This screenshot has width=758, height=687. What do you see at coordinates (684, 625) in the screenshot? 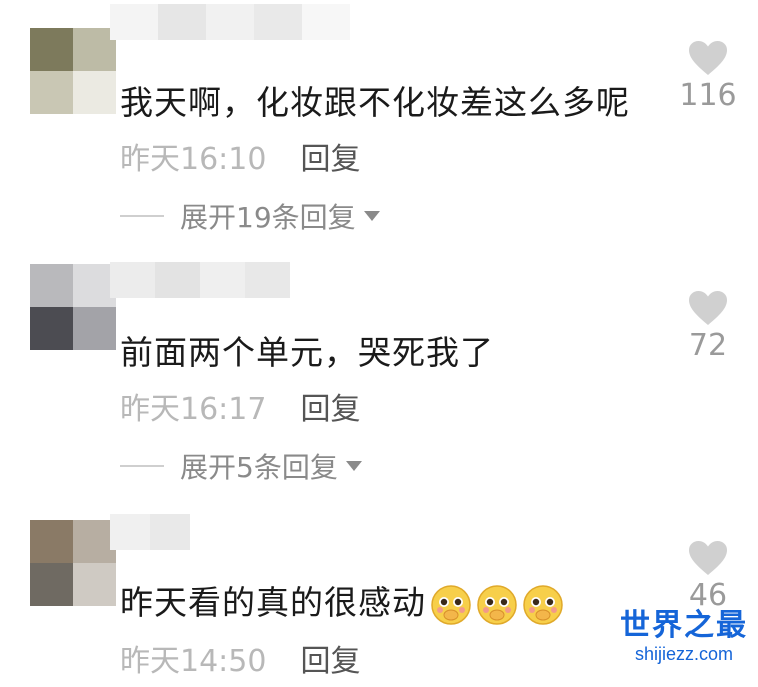
I see `watermark-title: 世界之最` at bounding box center [684, 625].